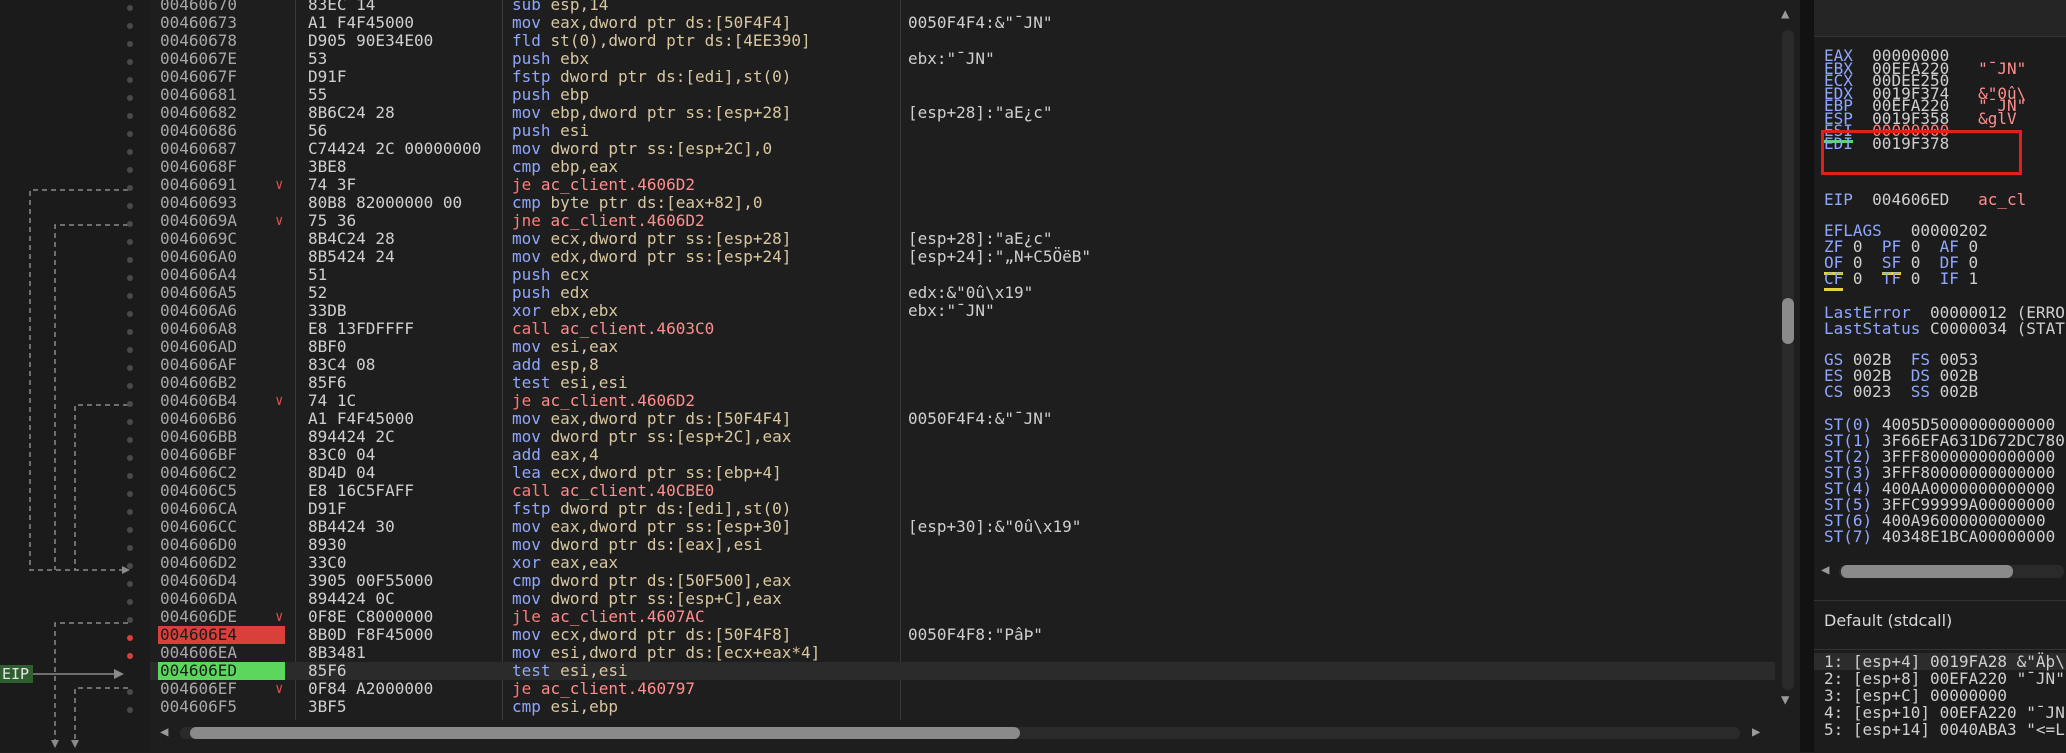  Describe the element at coordinates (666, 653) in the screenshot. I see `instruction-text: mov esi,dword ptr ds:[ecx+eax*4]` at that location.